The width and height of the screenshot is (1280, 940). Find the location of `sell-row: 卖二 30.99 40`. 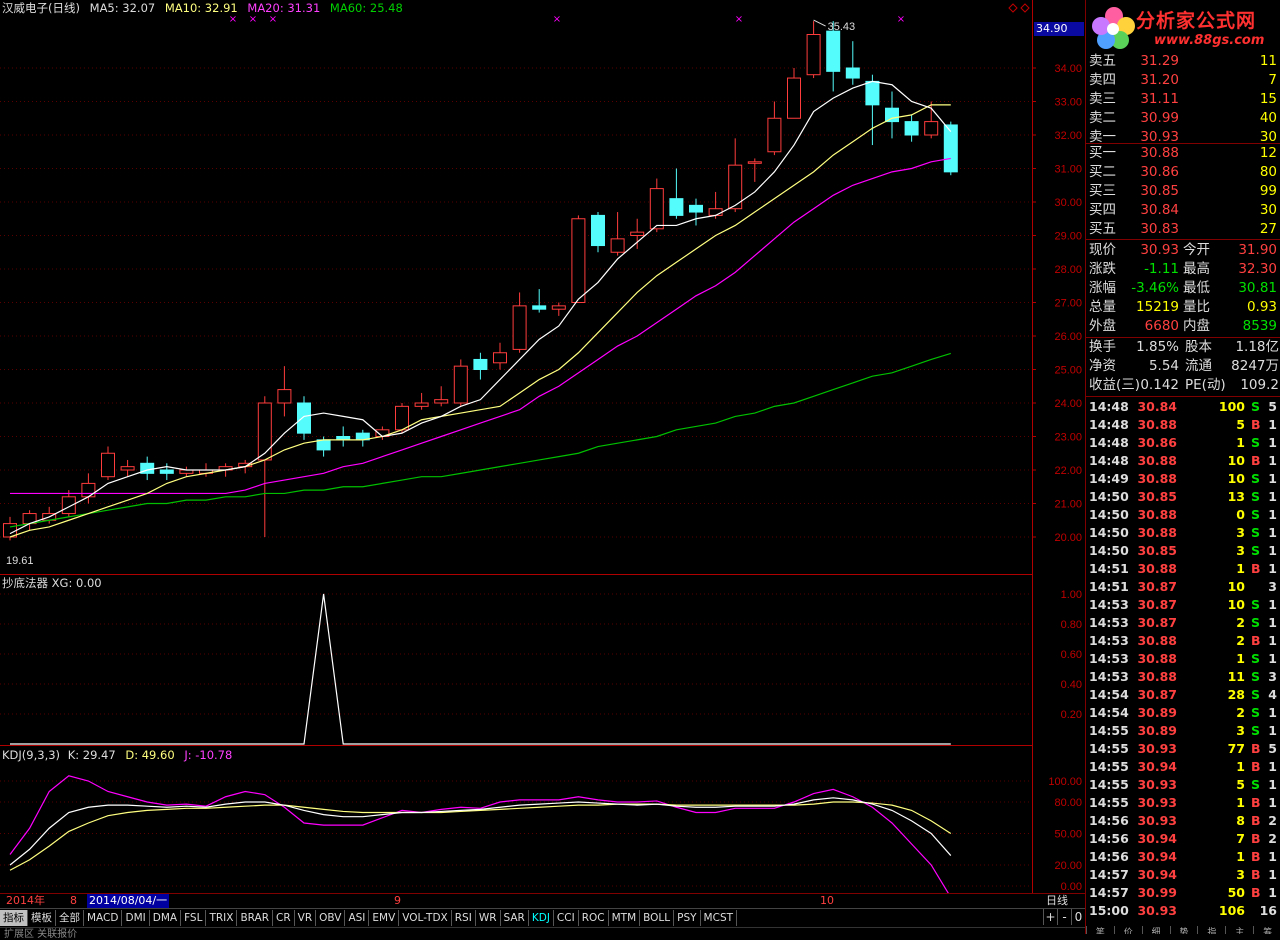

sell-row: 卖二 30.99 40 is located at coordinates (1183, 118).